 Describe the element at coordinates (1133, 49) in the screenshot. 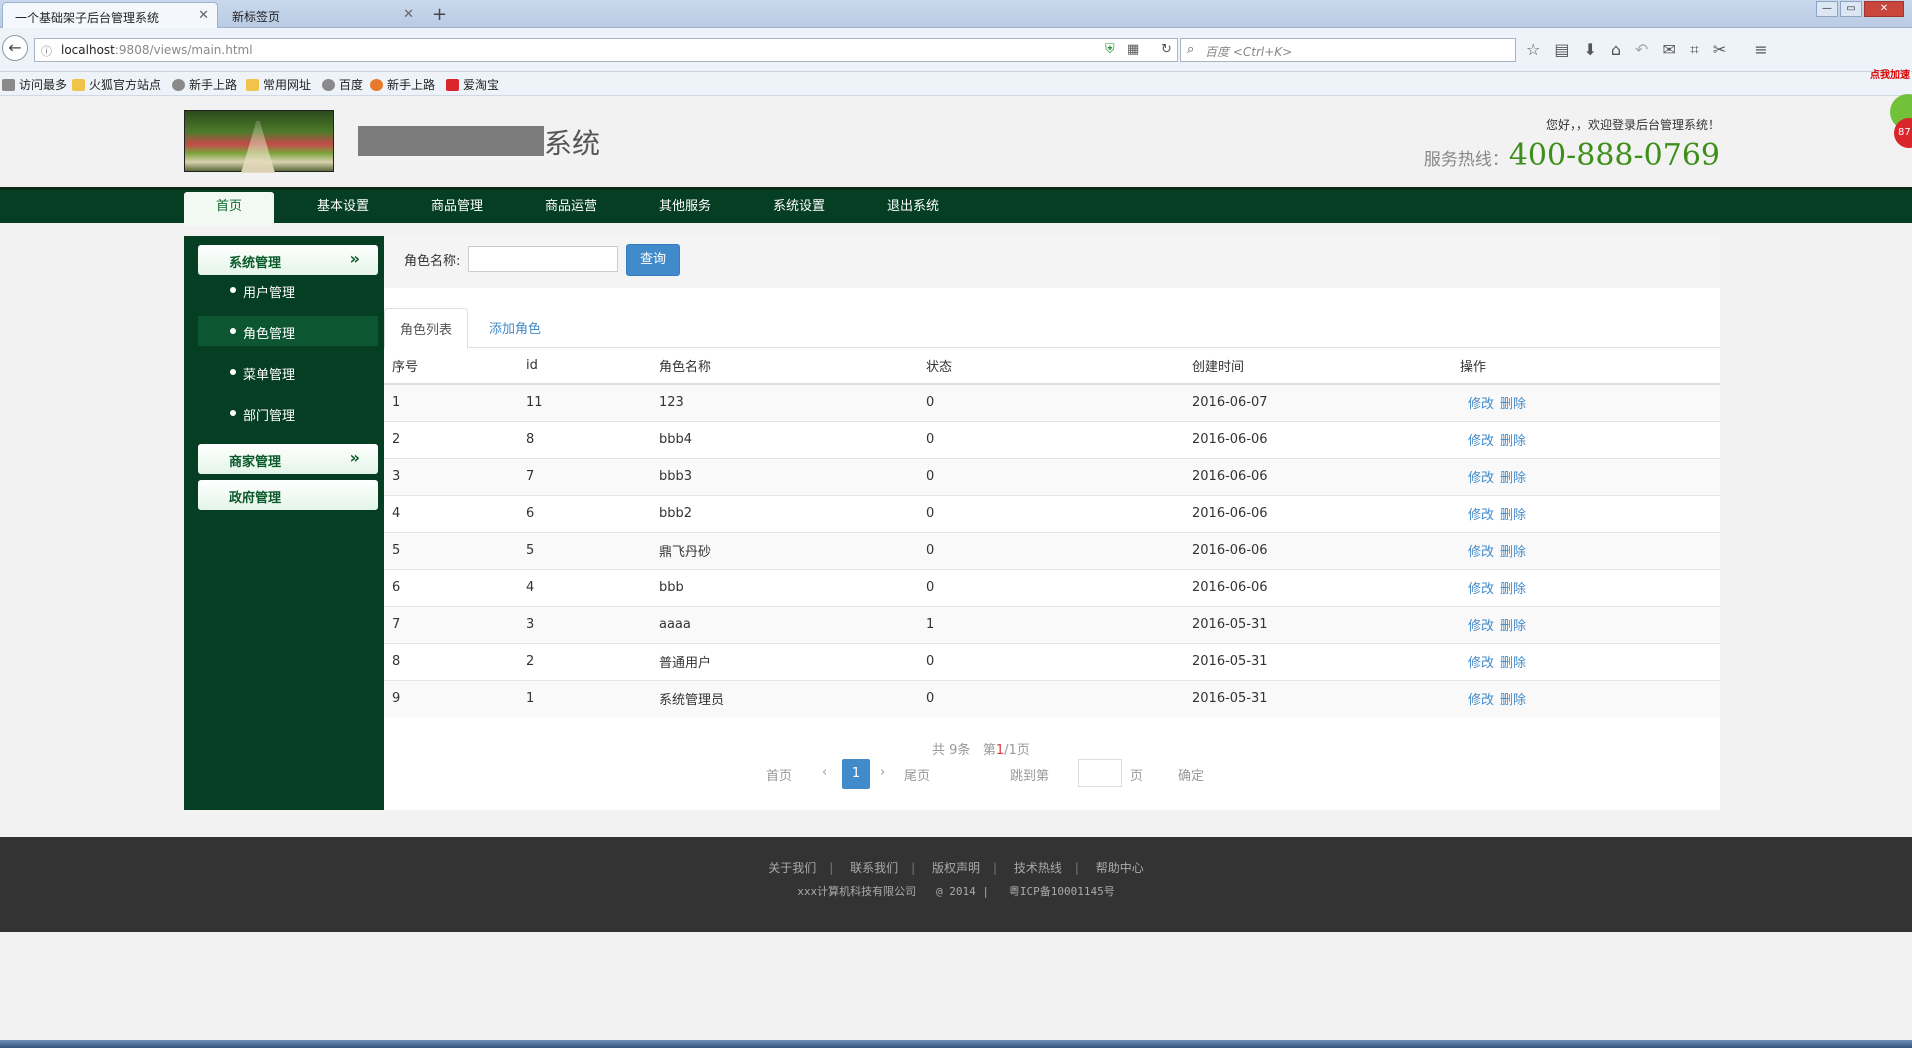

I see `qr-code-icon: ▦` at that location.